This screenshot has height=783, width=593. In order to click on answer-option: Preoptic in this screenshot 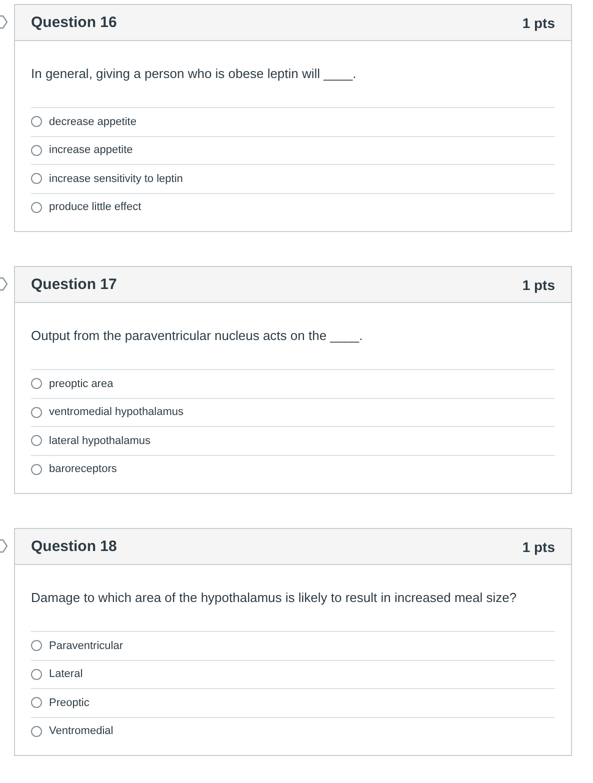, I will do `click(69, 702)`.